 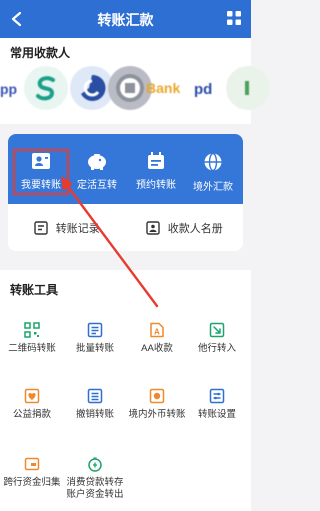 What do you see at coordinates (95, 464) in the screenshot?
I see `loan-icon` at bounding box center [95, 464].